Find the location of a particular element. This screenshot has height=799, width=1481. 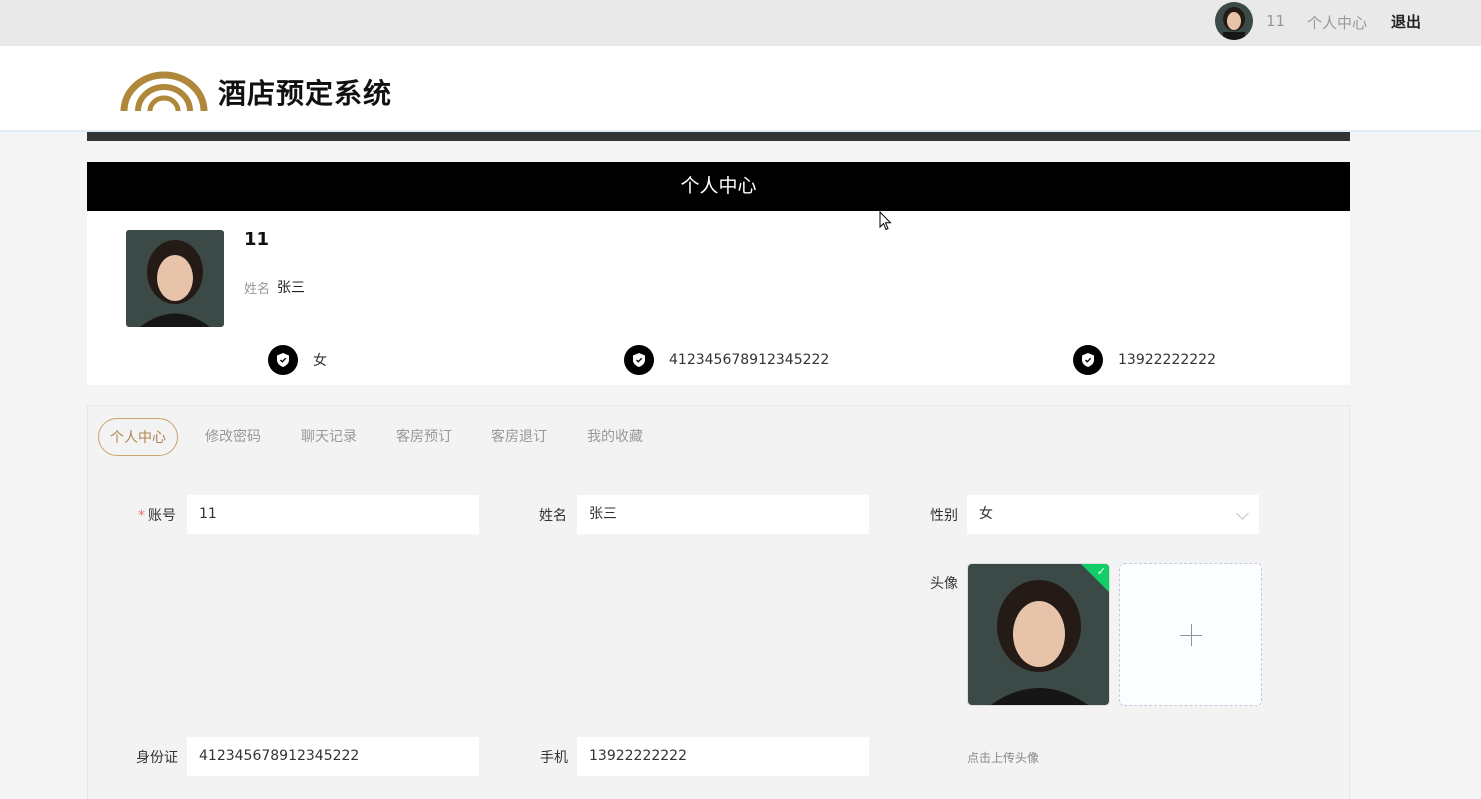

phone-label: 手机 is located at coordinates (554, 758).